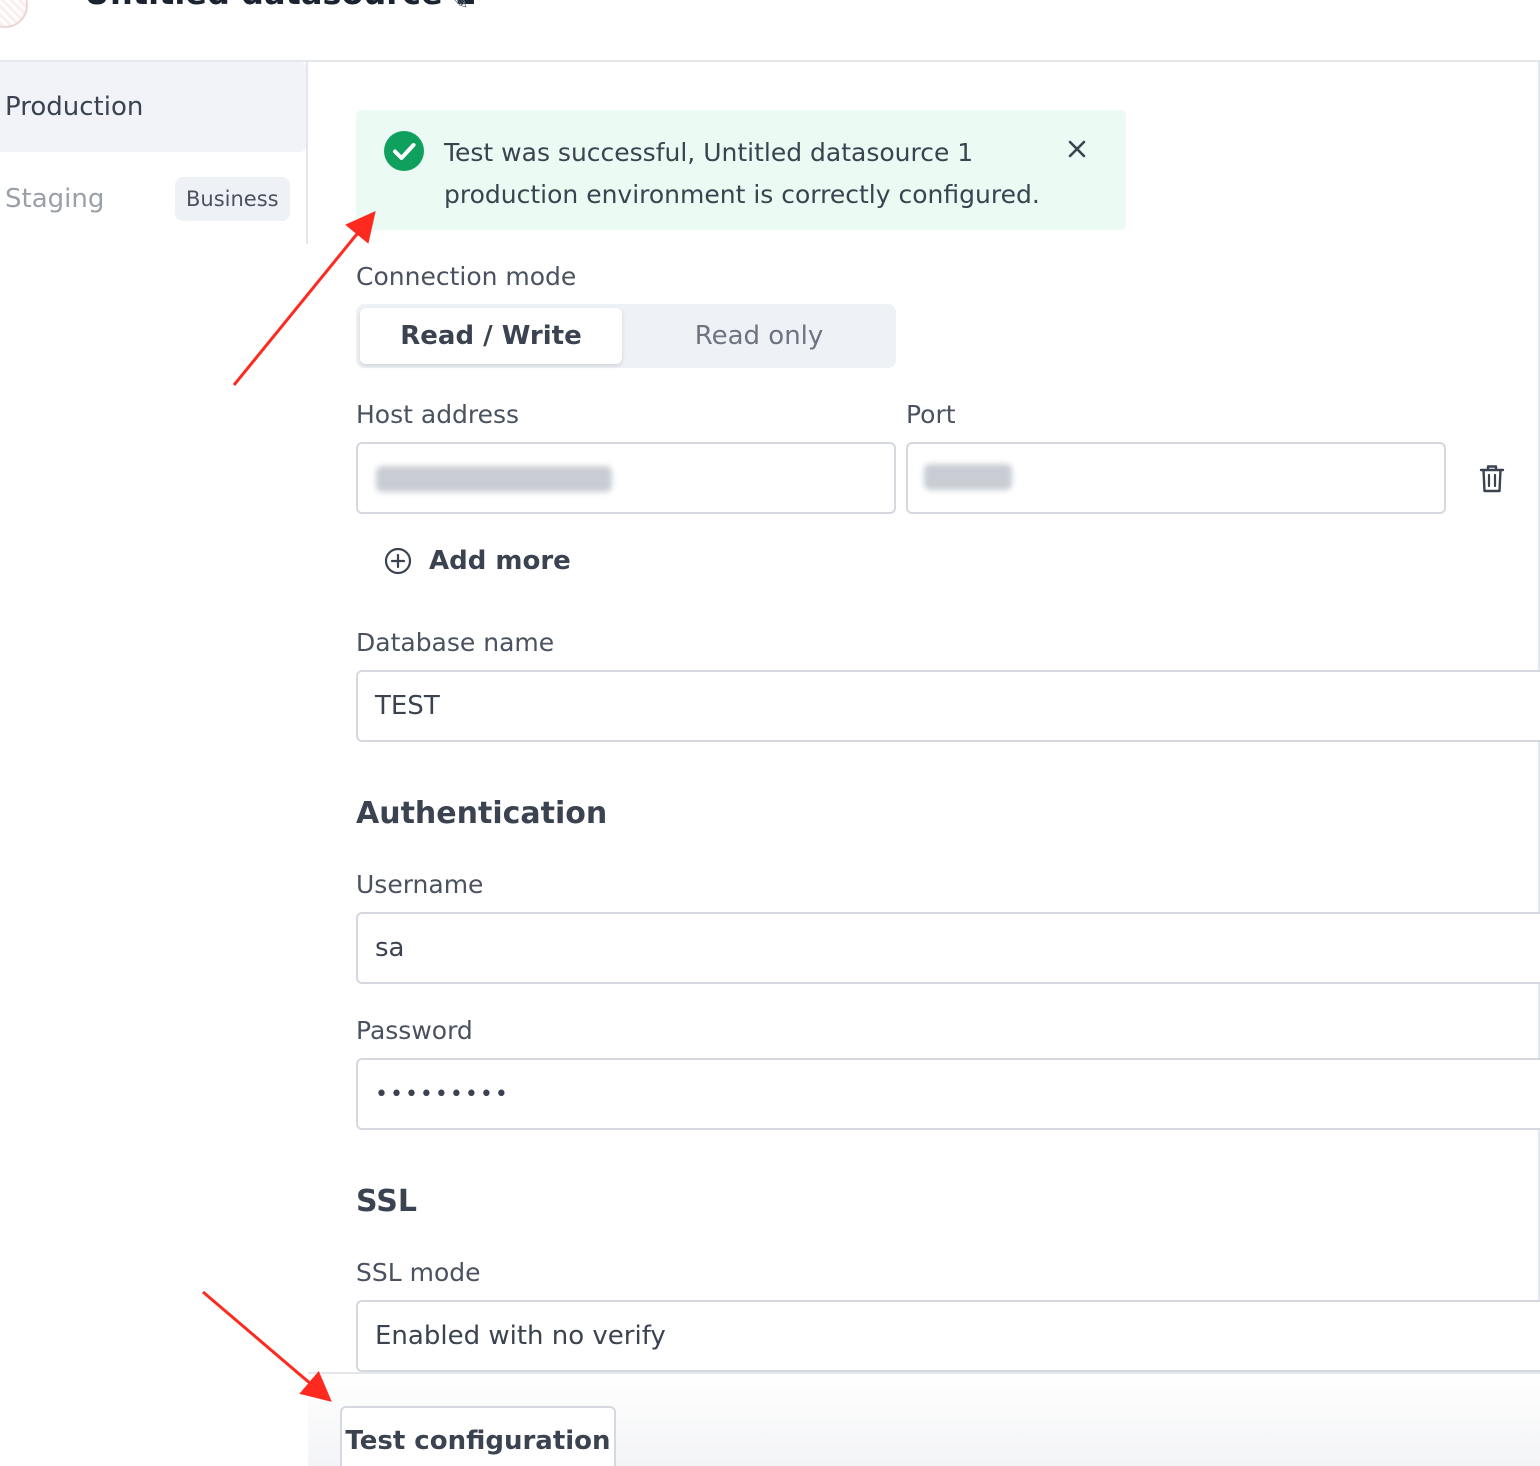  I want to click on close-icon, so click(1077, 149).